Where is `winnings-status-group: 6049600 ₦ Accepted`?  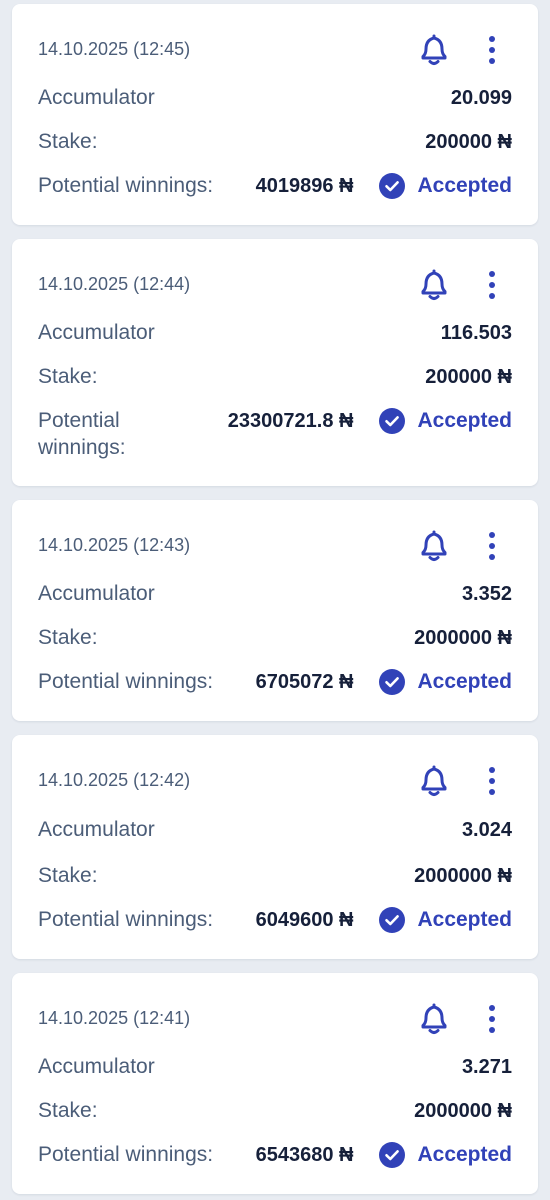
winnings-status-group: 6049600 ₦ Accepted is located at coordinates (384, 920).